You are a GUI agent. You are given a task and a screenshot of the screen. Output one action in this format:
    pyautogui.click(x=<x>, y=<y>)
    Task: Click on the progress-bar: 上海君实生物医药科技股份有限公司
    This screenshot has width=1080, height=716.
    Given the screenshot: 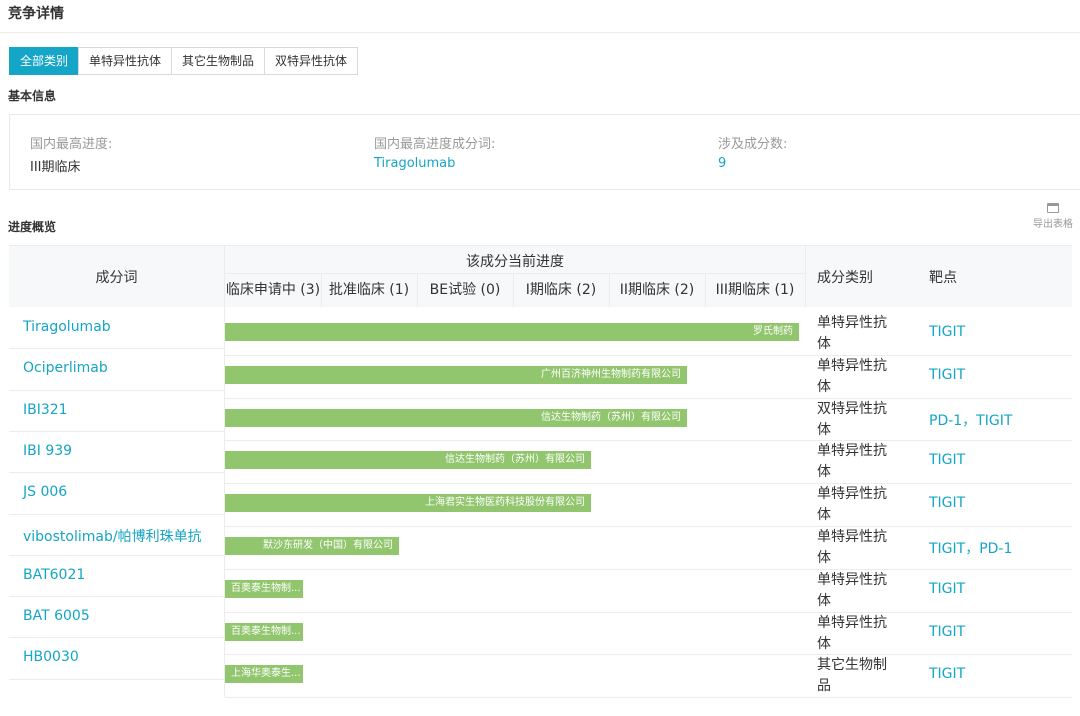 What is the action you would take?
    pyautogui.click(x=408, y=503)
    